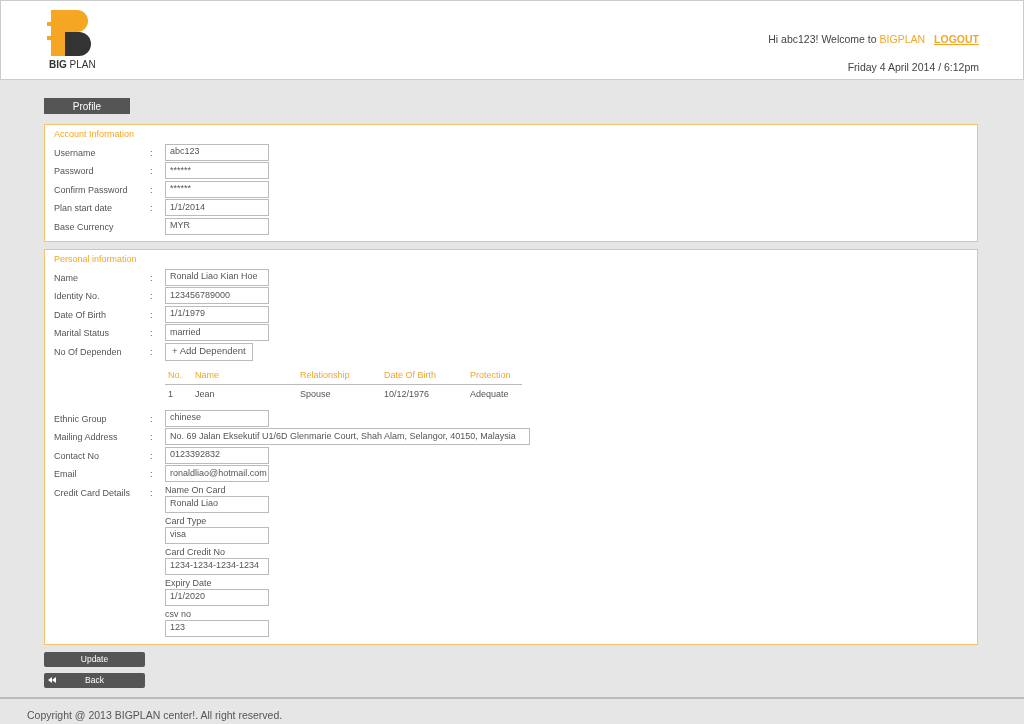  Describe the element at coordinates (494, 375) in the screenshot. I see `column-header: Protection` at that location.